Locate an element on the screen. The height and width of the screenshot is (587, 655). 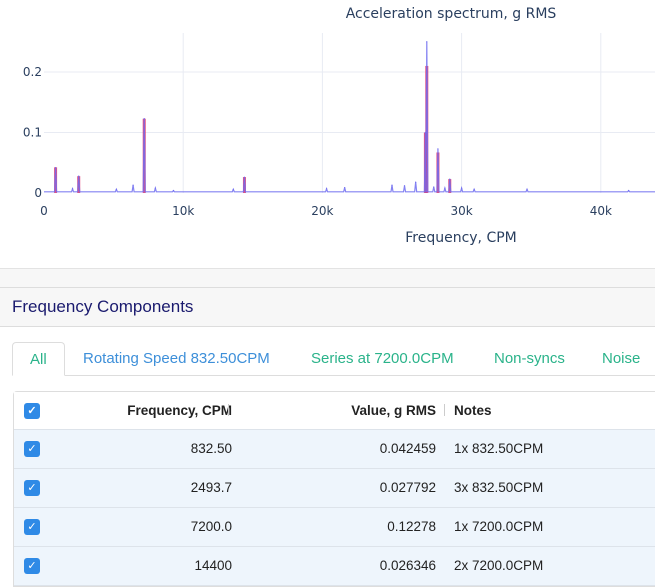
x-tick-label: 20k is located at coordinates (322, 211).